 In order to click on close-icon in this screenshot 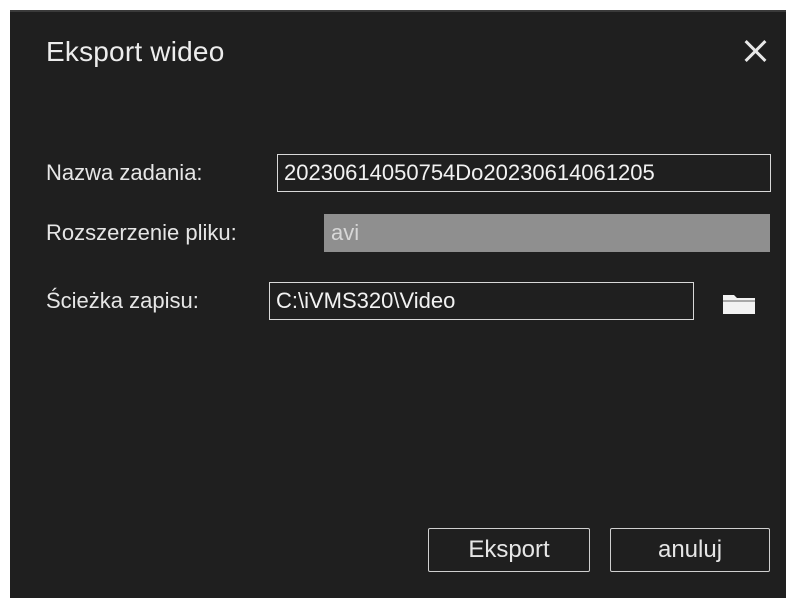, I will do `click(755, 51)`.